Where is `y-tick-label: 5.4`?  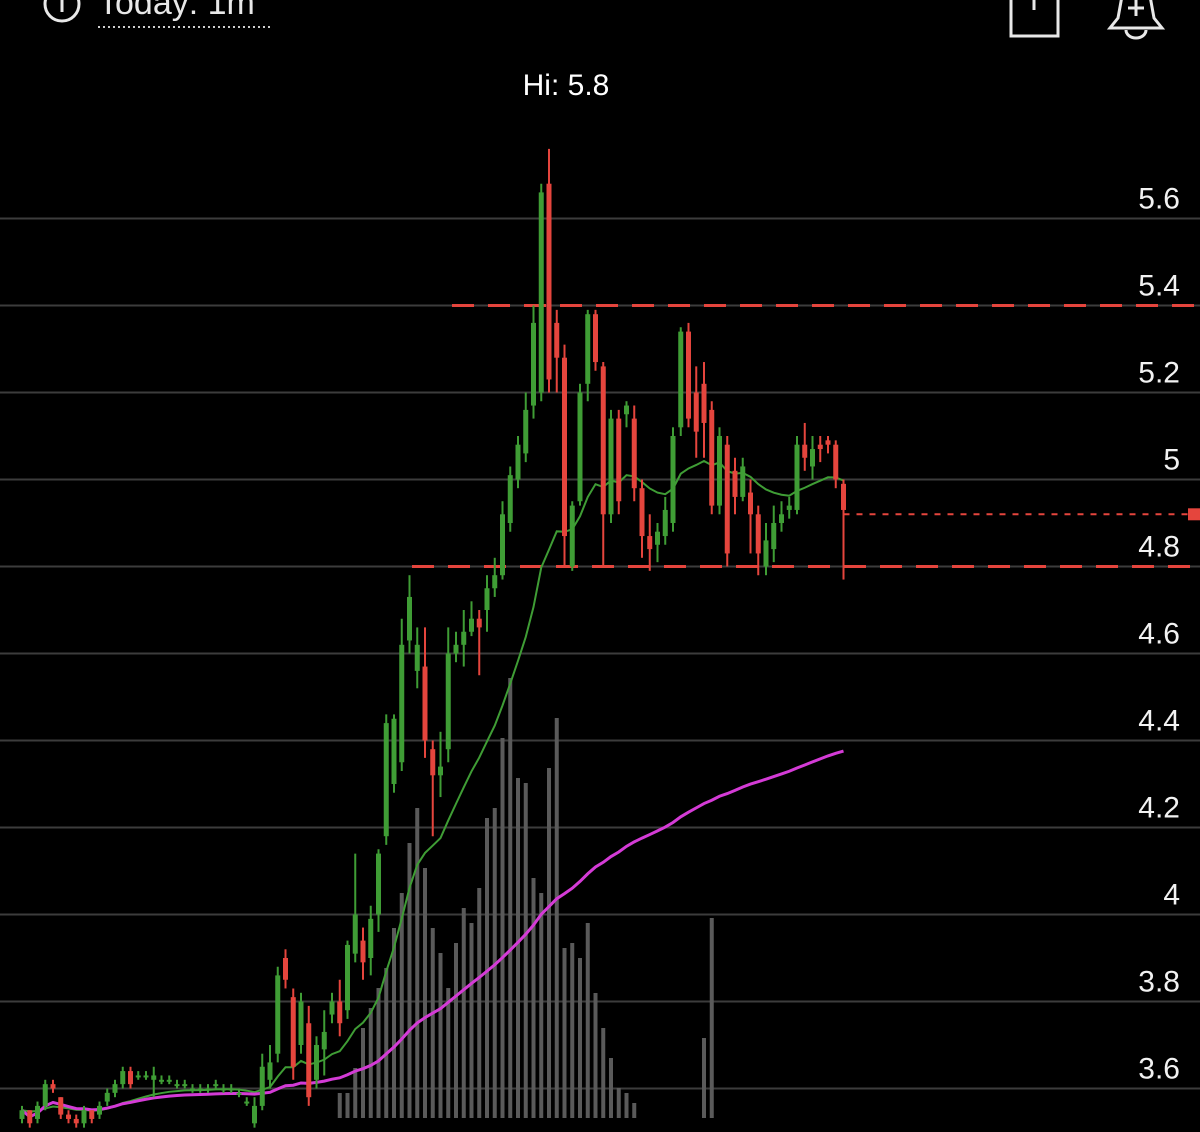 y-tick-label: 5.4 is located at coordinates (1159, 286).